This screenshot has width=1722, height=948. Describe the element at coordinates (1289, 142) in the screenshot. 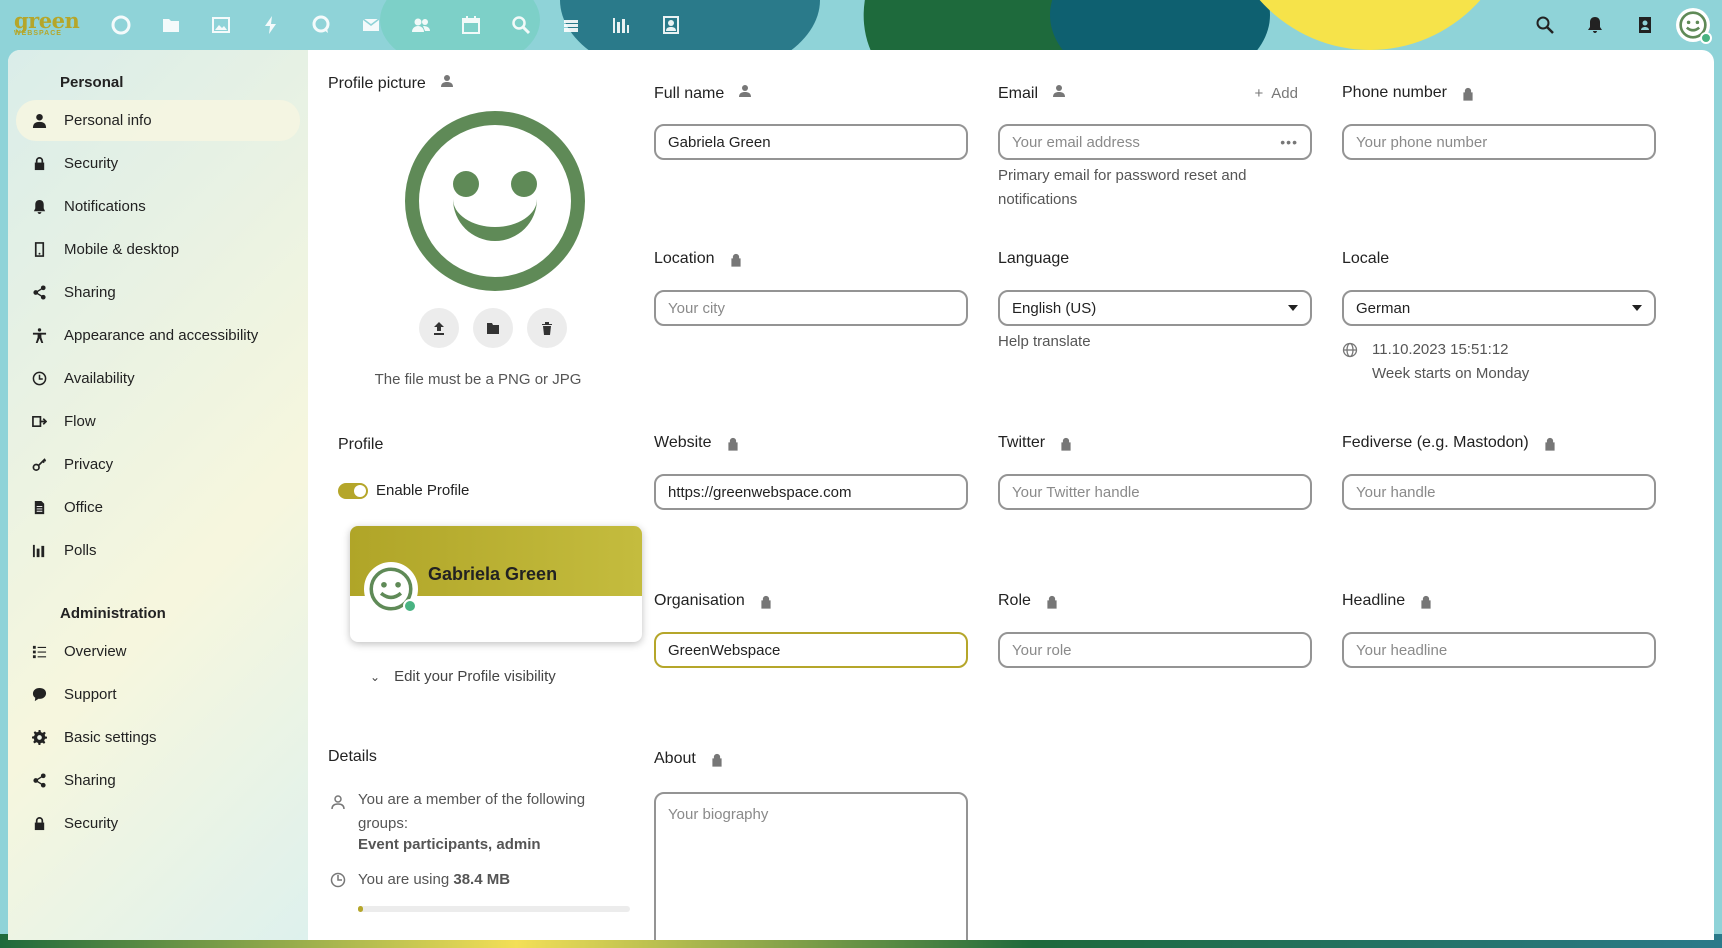

I see `more-options-icon: •••` at that location.